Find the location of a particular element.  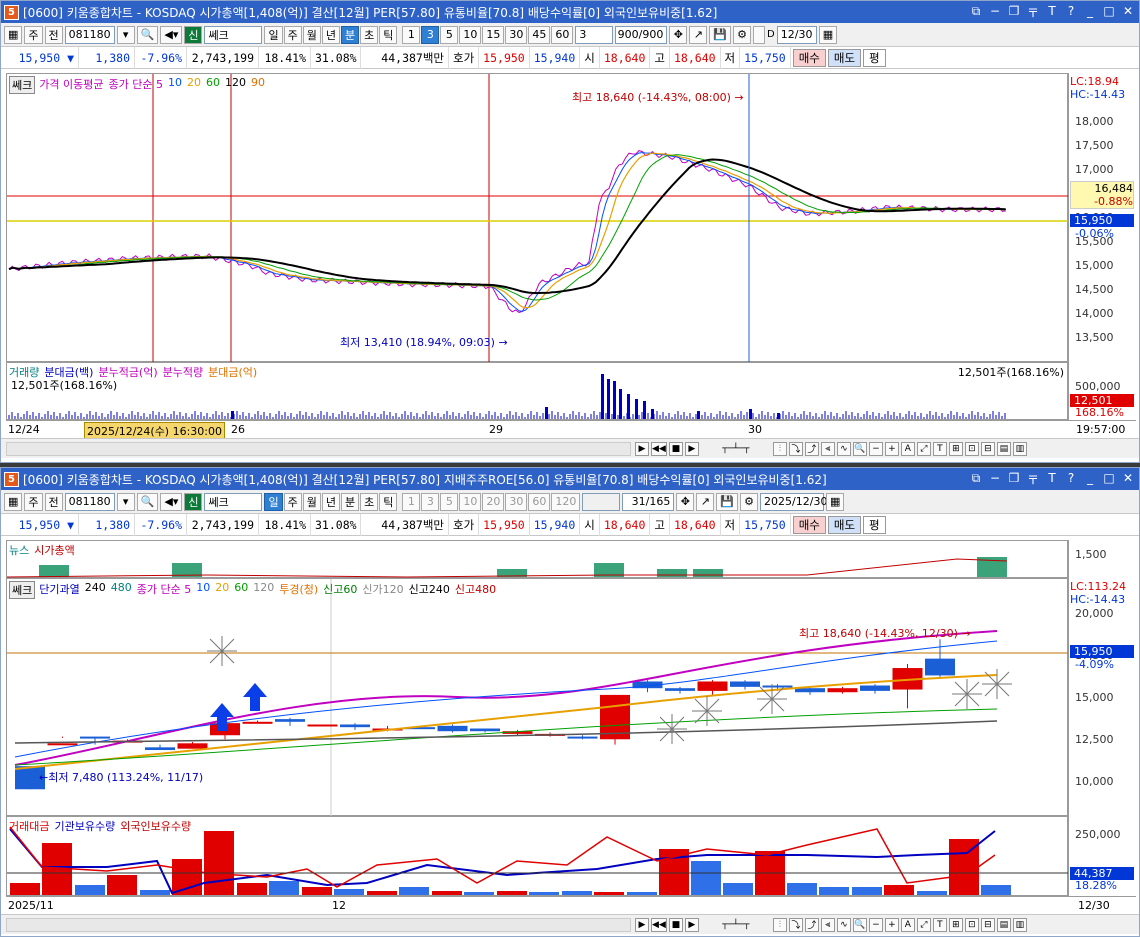

calendar-icon: ▦ is located at coordinates (835, 501).